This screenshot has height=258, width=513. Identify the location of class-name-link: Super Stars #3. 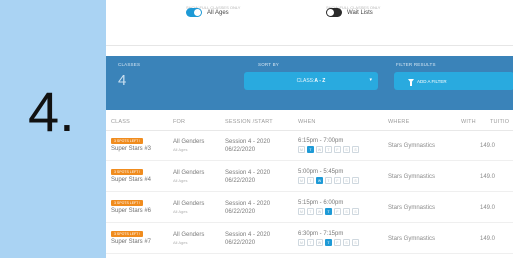
(131, 149).